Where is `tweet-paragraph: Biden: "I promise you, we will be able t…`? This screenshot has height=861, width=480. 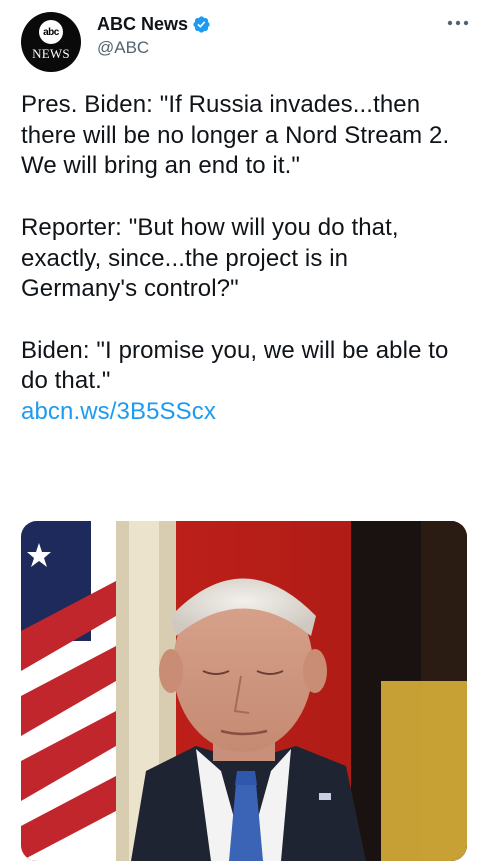 tweet-paragraph: Biden: "I promise you, we will be able t… is located at coordinates (235, 365).